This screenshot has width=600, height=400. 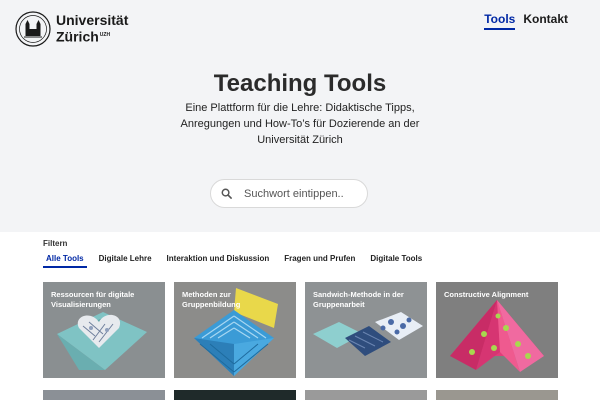 I want to click on filter-interaktion-und-diskussion: Interaktion und Diskussion, so click(x=218, y=261).